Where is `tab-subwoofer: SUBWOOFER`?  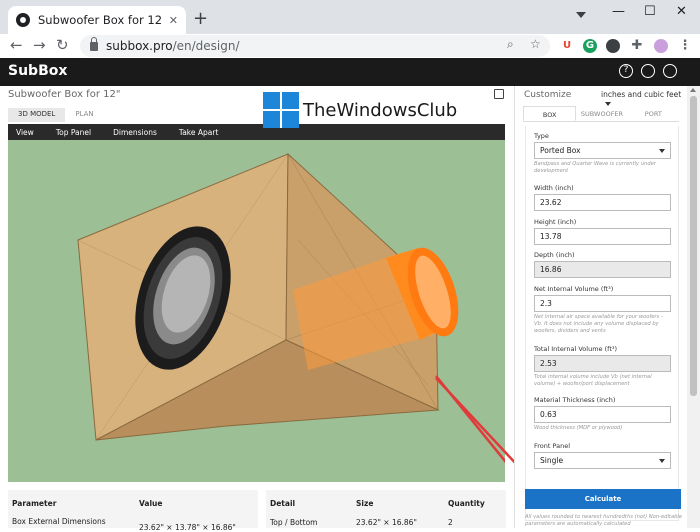
tab-subwoofer: SUBWOOFER is located at coordinates (601, 113).